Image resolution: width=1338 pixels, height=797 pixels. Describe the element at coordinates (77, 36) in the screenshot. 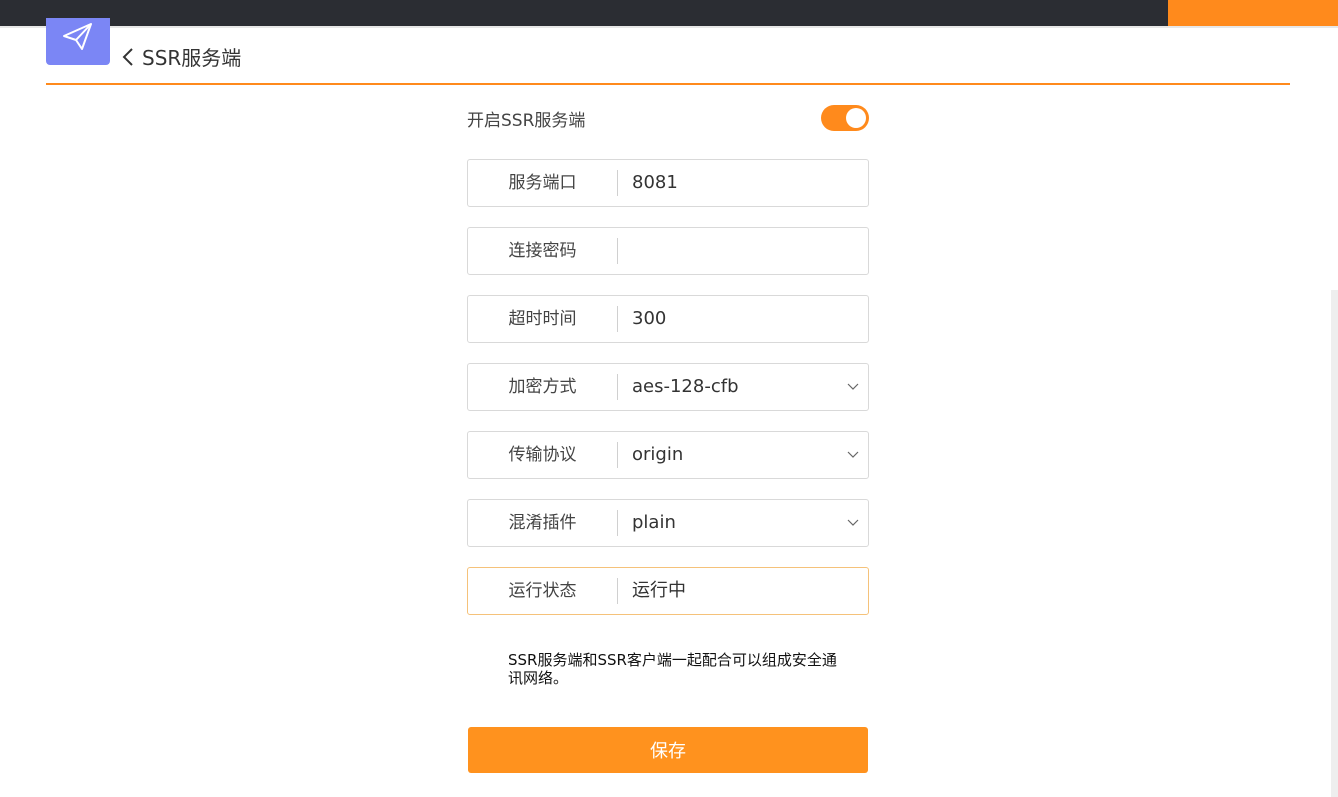

I see `paper-plane-icon` at that location.